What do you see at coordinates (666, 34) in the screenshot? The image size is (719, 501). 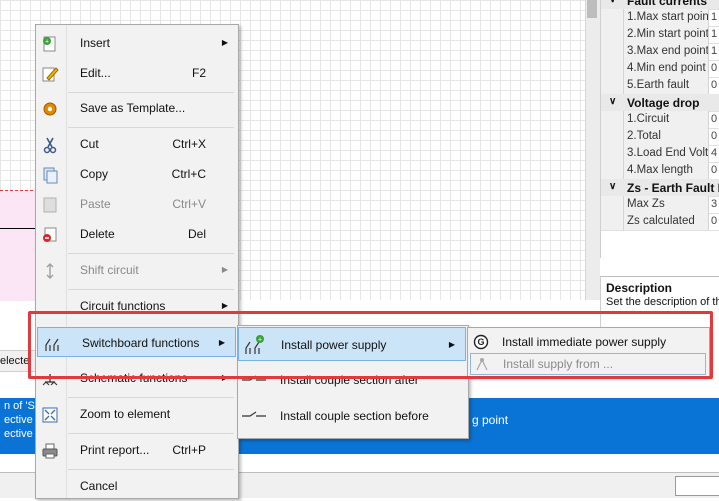 I see `property-name: 2.Min start point` at bounding box center [666, 34].